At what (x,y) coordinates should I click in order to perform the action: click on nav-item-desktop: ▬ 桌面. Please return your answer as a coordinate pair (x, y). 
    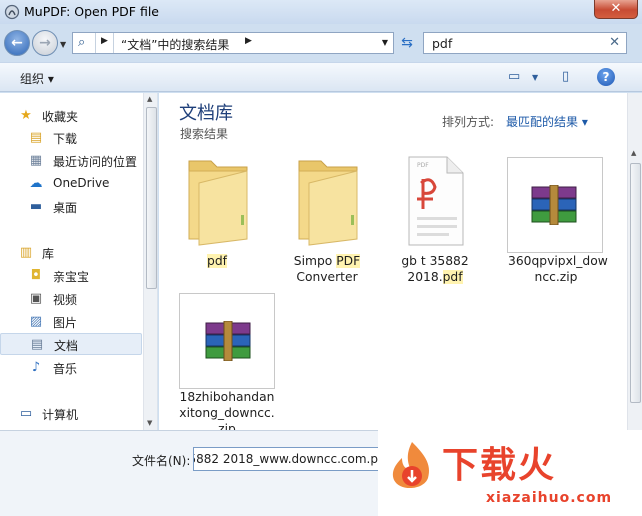
    Looking at the image, I should click on (71, 207).